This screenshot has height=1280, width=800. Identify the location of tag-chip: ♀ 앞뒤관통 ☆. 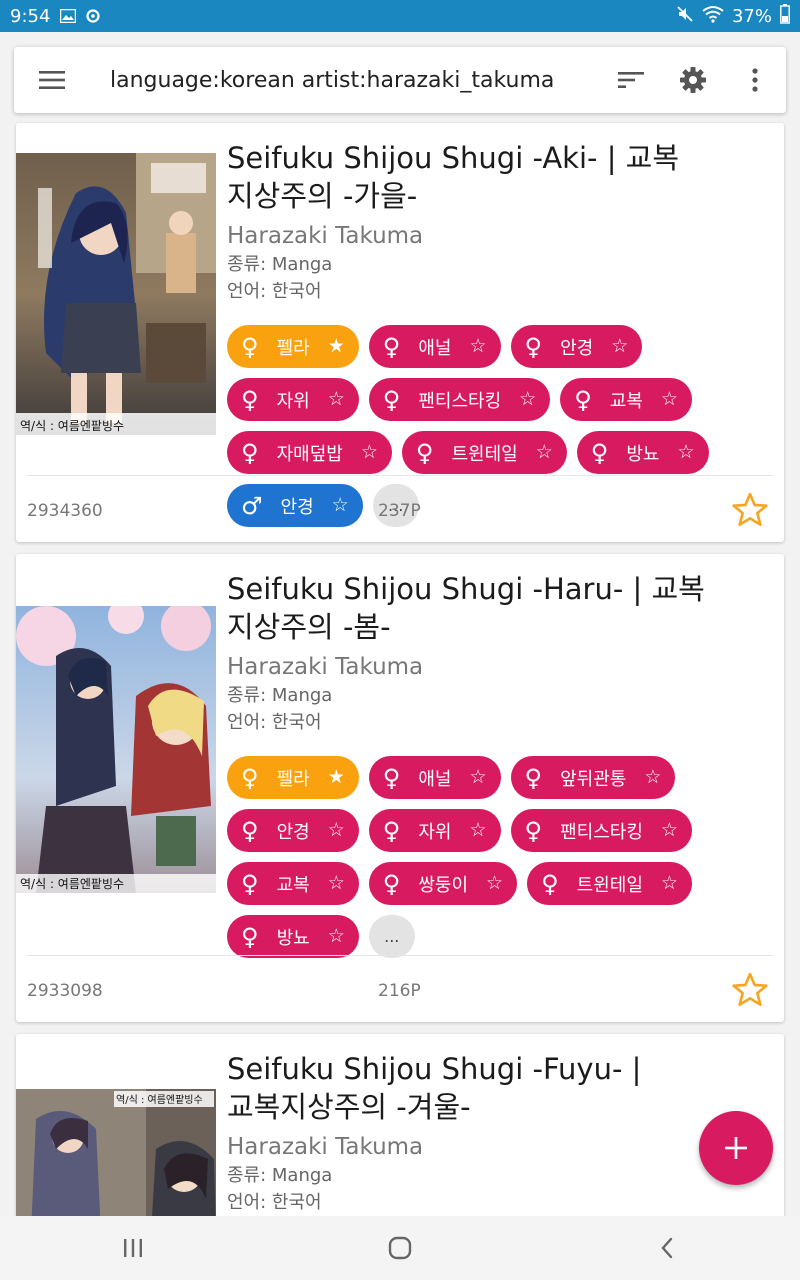
(593, 777).